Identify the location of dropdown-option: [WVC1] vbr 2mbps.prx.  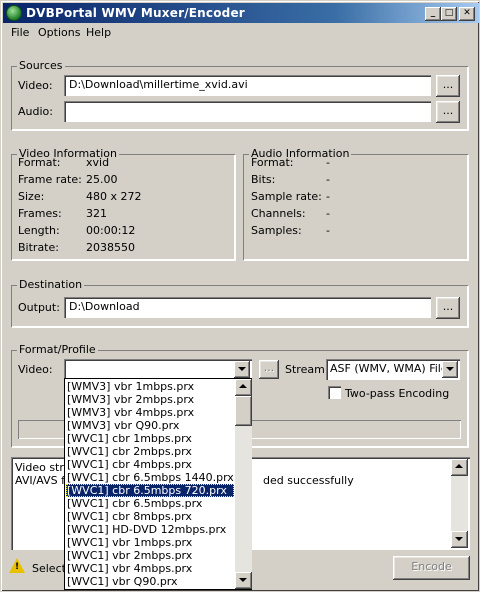
(150, 555).